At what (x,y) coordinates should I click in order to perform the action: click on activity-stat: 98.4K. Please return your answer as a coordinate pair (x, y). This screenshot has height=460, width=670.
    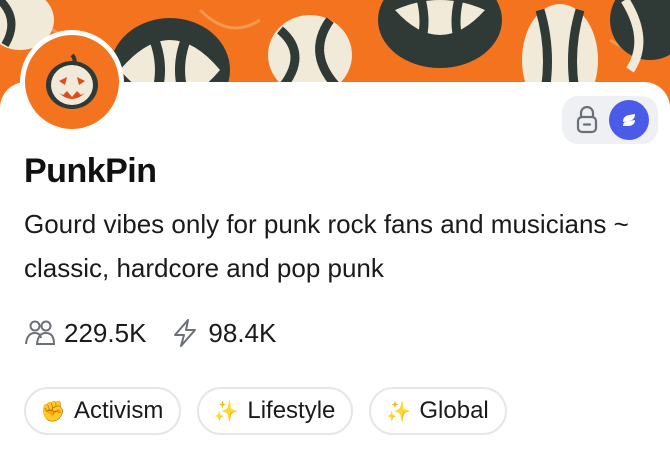
    Looking at the image, I should click on (223, 333).